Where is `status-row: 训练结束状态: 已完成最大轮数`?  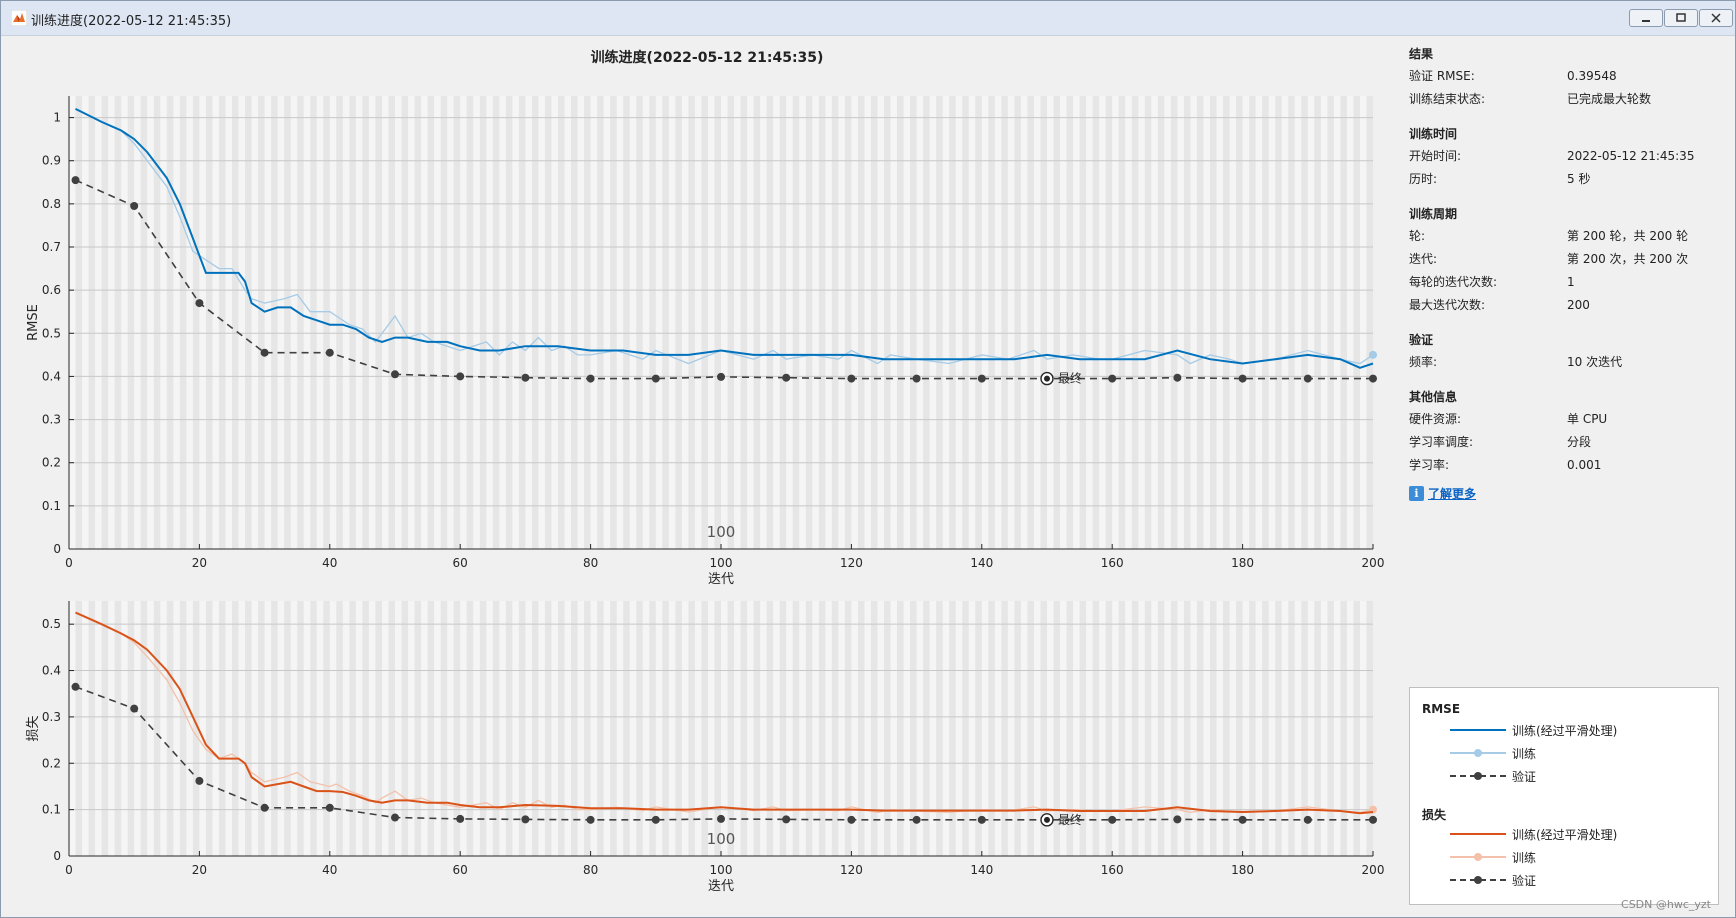 status-row: 训练结束状态: 已完成最大轮数 is located at coordinates (1569, 99).